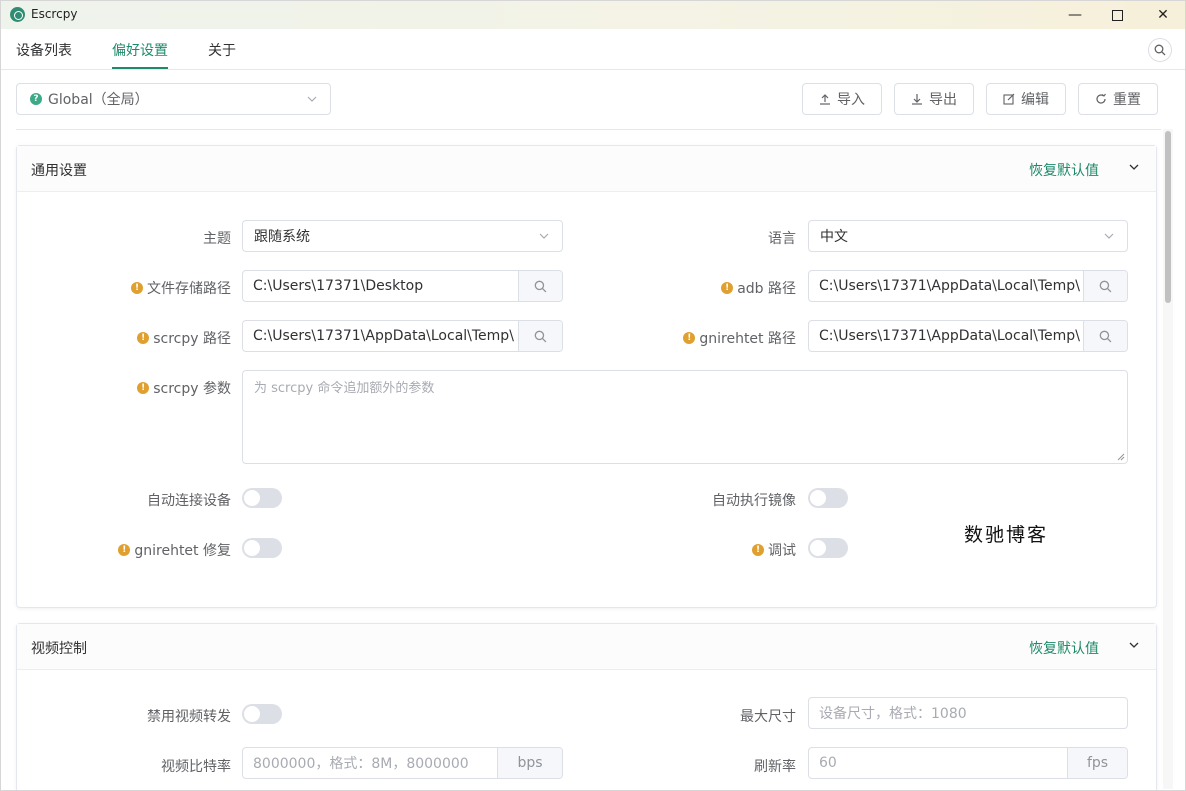 The image size is (1186, 791). Describe the element at coordinates (834, 237) in the screenshot. I see `language-select-value: 中文` at that location.